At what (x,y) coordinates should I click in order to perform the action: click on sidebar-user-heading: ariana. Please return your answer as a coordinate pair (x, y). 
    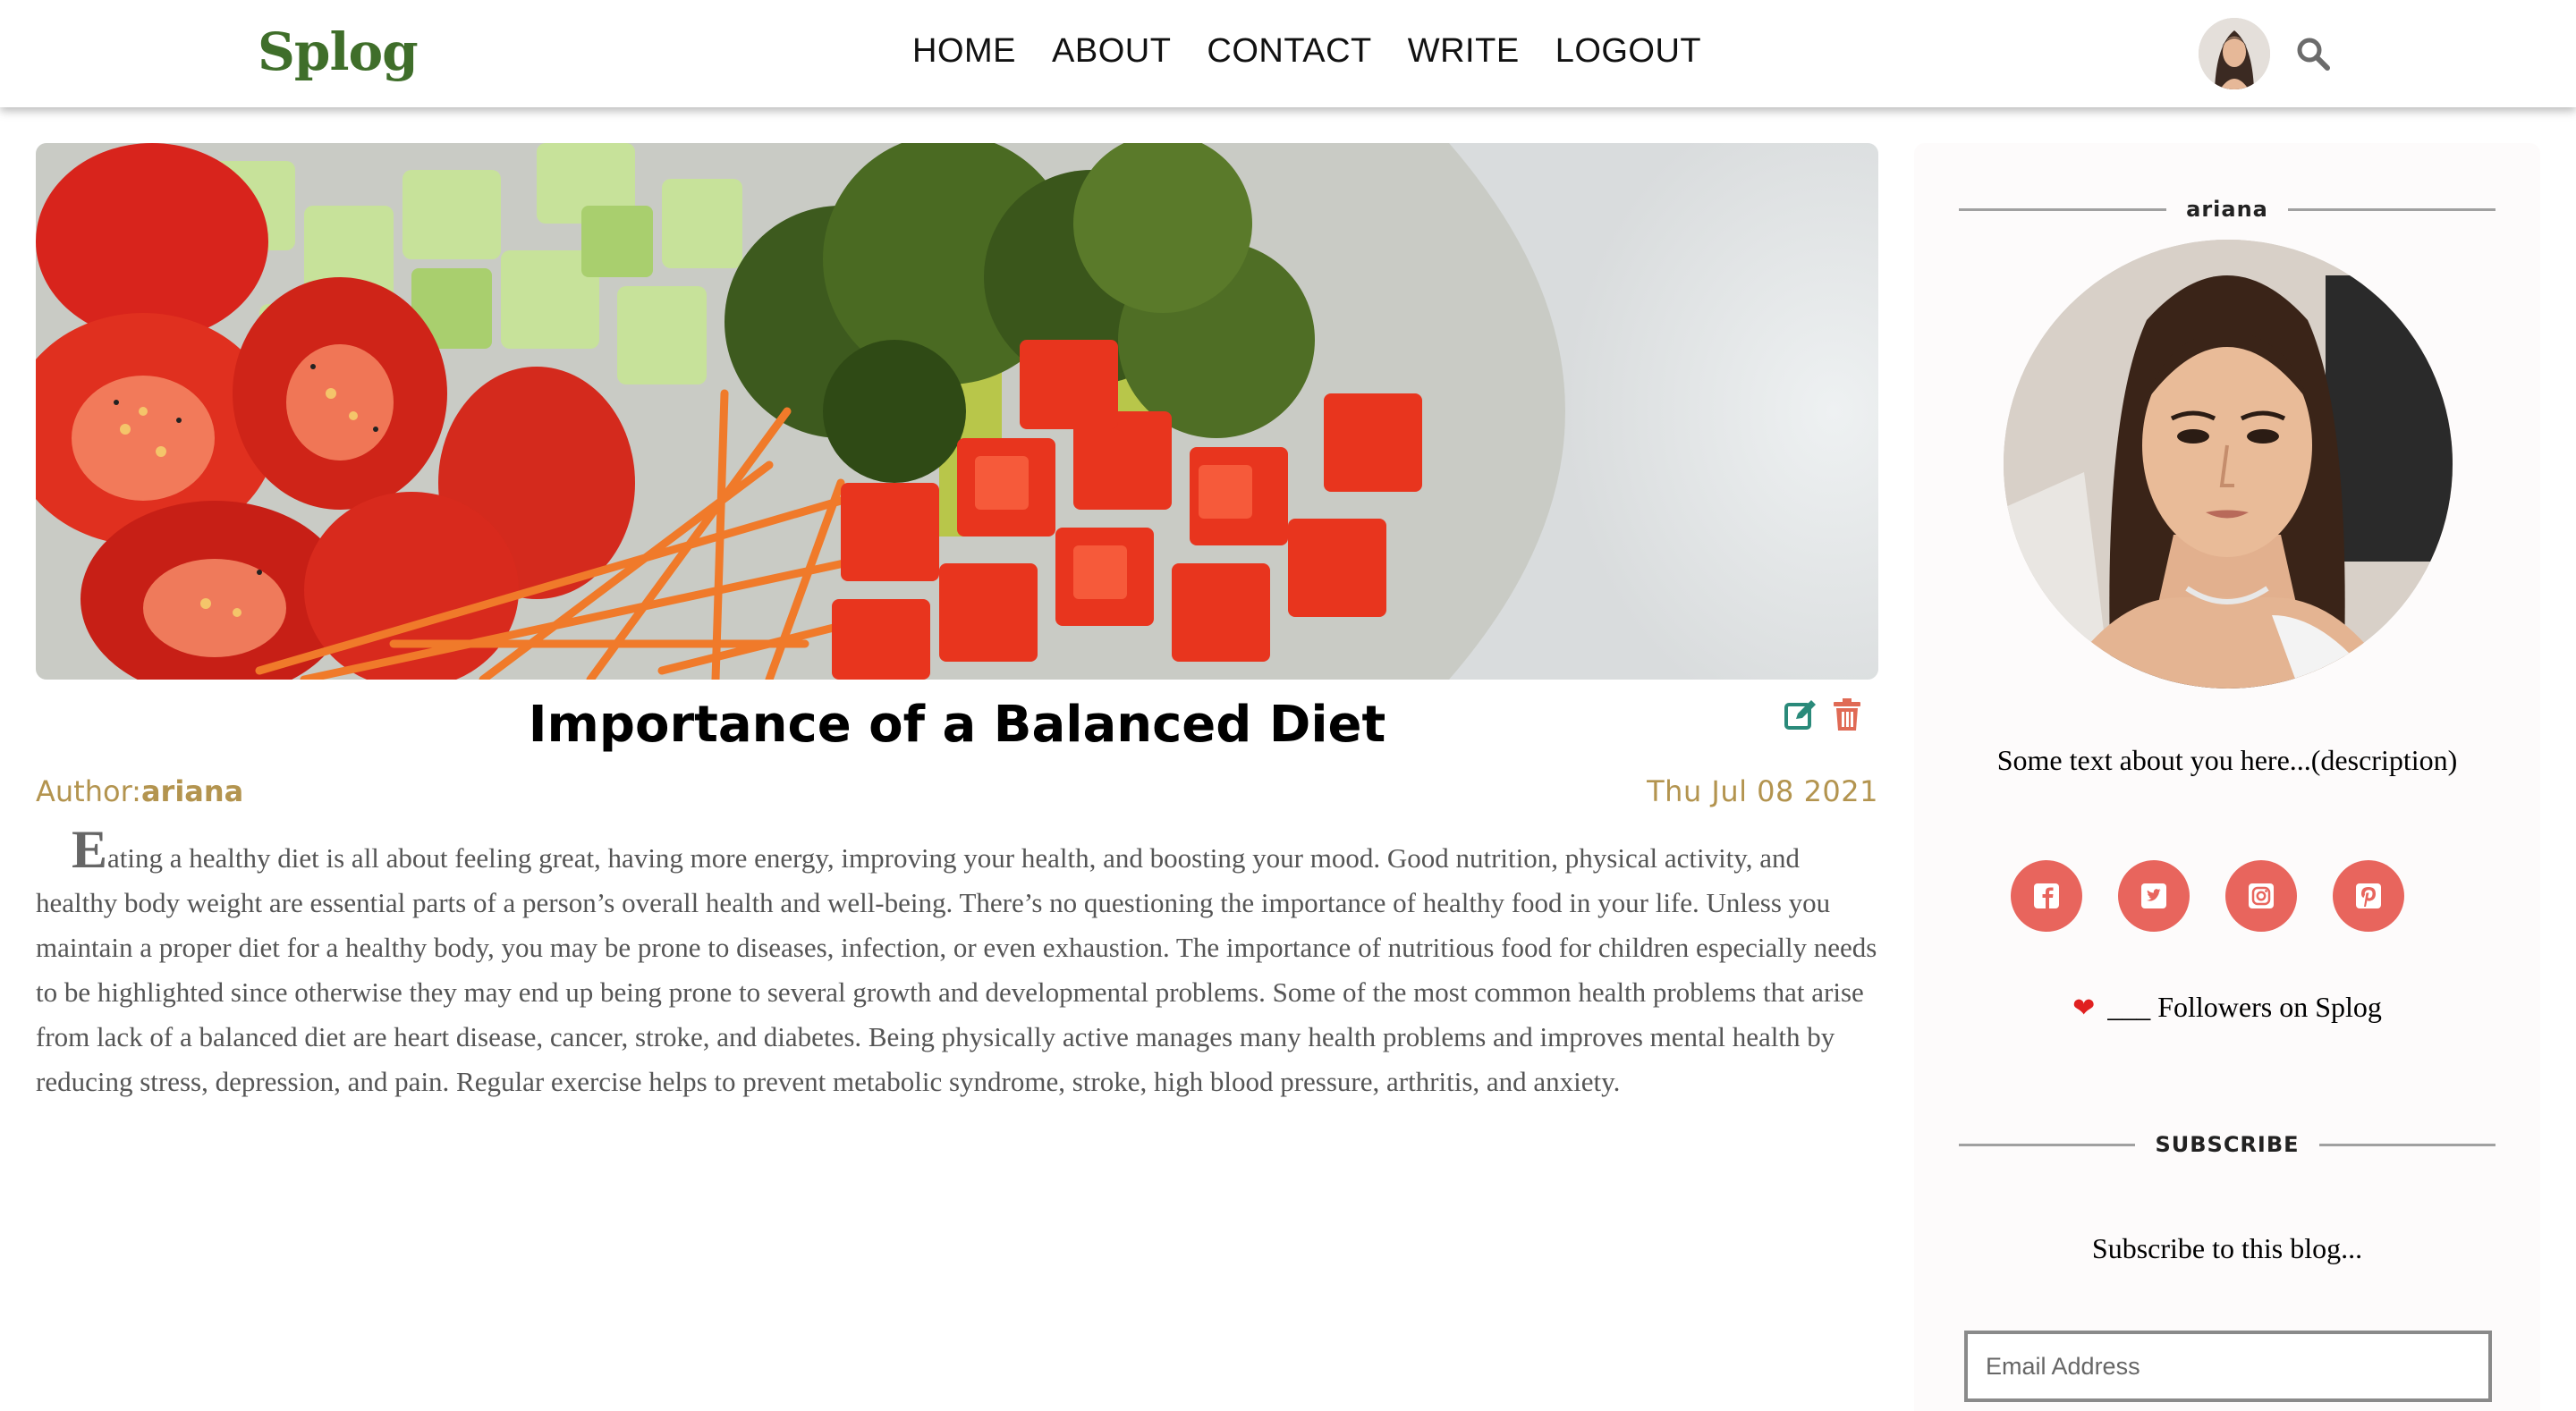
    Looking at the image, I should click on (2227, 209).